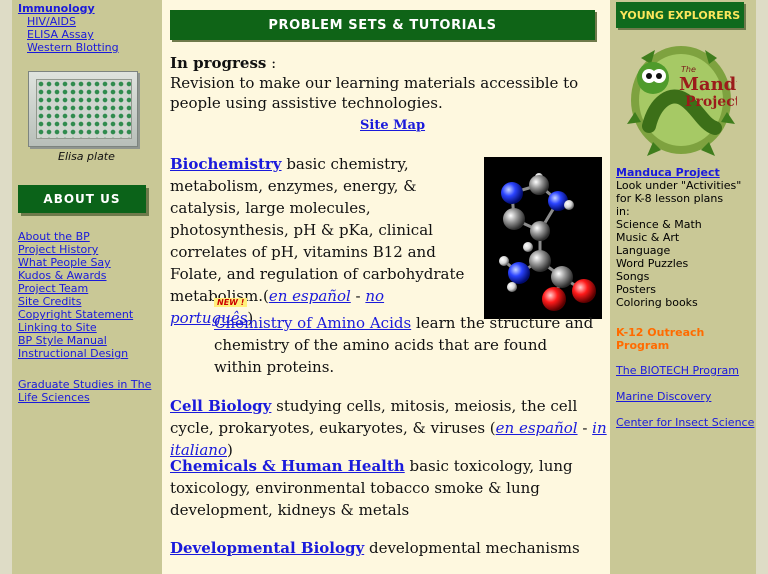 The width and height of the screenshot is (768, 574). What do you see at coordinates (75, 275) in the screenshot?
I see `kudos-awards-link: Kudos & Awards` at bounding box center [75, 275].